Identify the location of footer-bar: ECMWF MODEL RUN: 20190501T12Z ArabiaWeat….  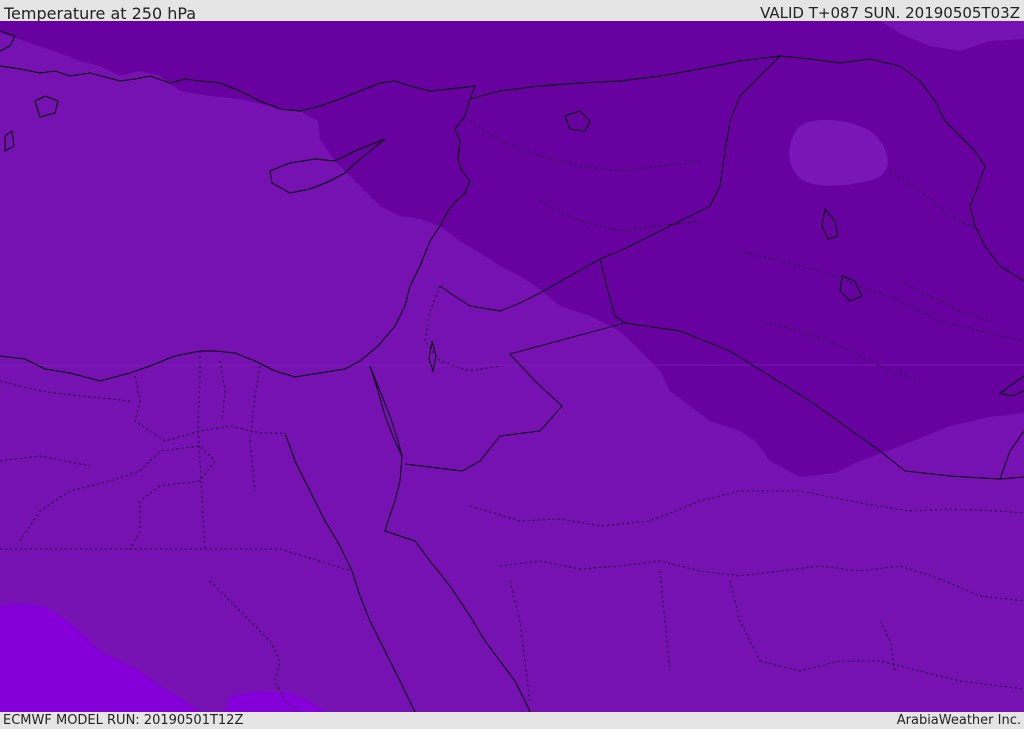
(512, 720).